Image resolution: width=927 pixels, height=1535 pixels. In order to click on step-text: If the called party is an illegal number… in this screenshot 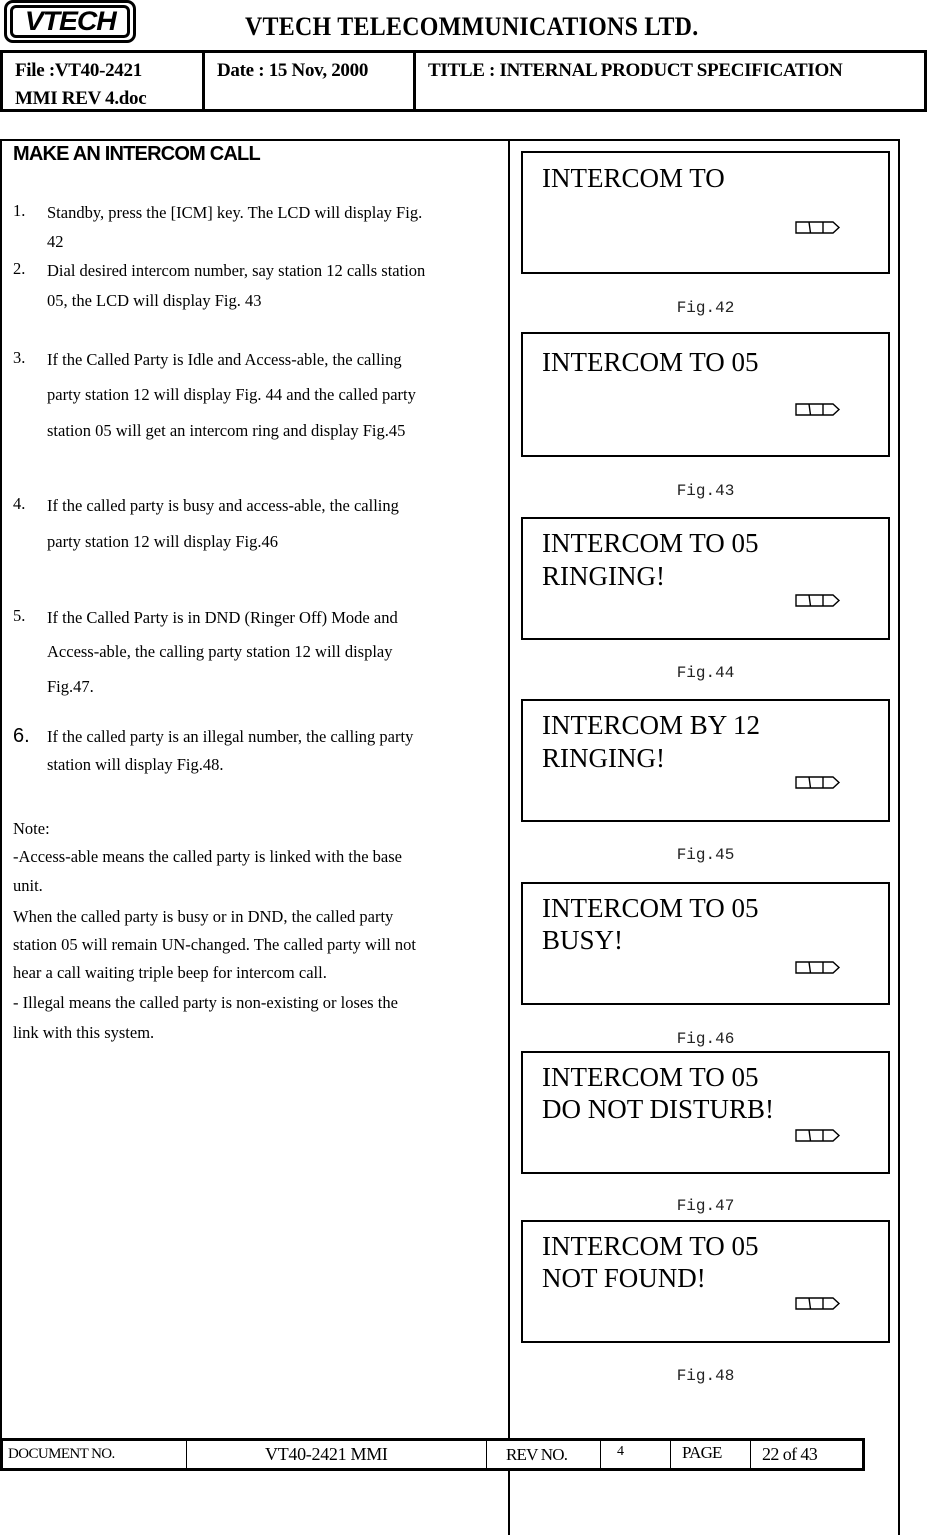, I will do `click(230, 736)`.